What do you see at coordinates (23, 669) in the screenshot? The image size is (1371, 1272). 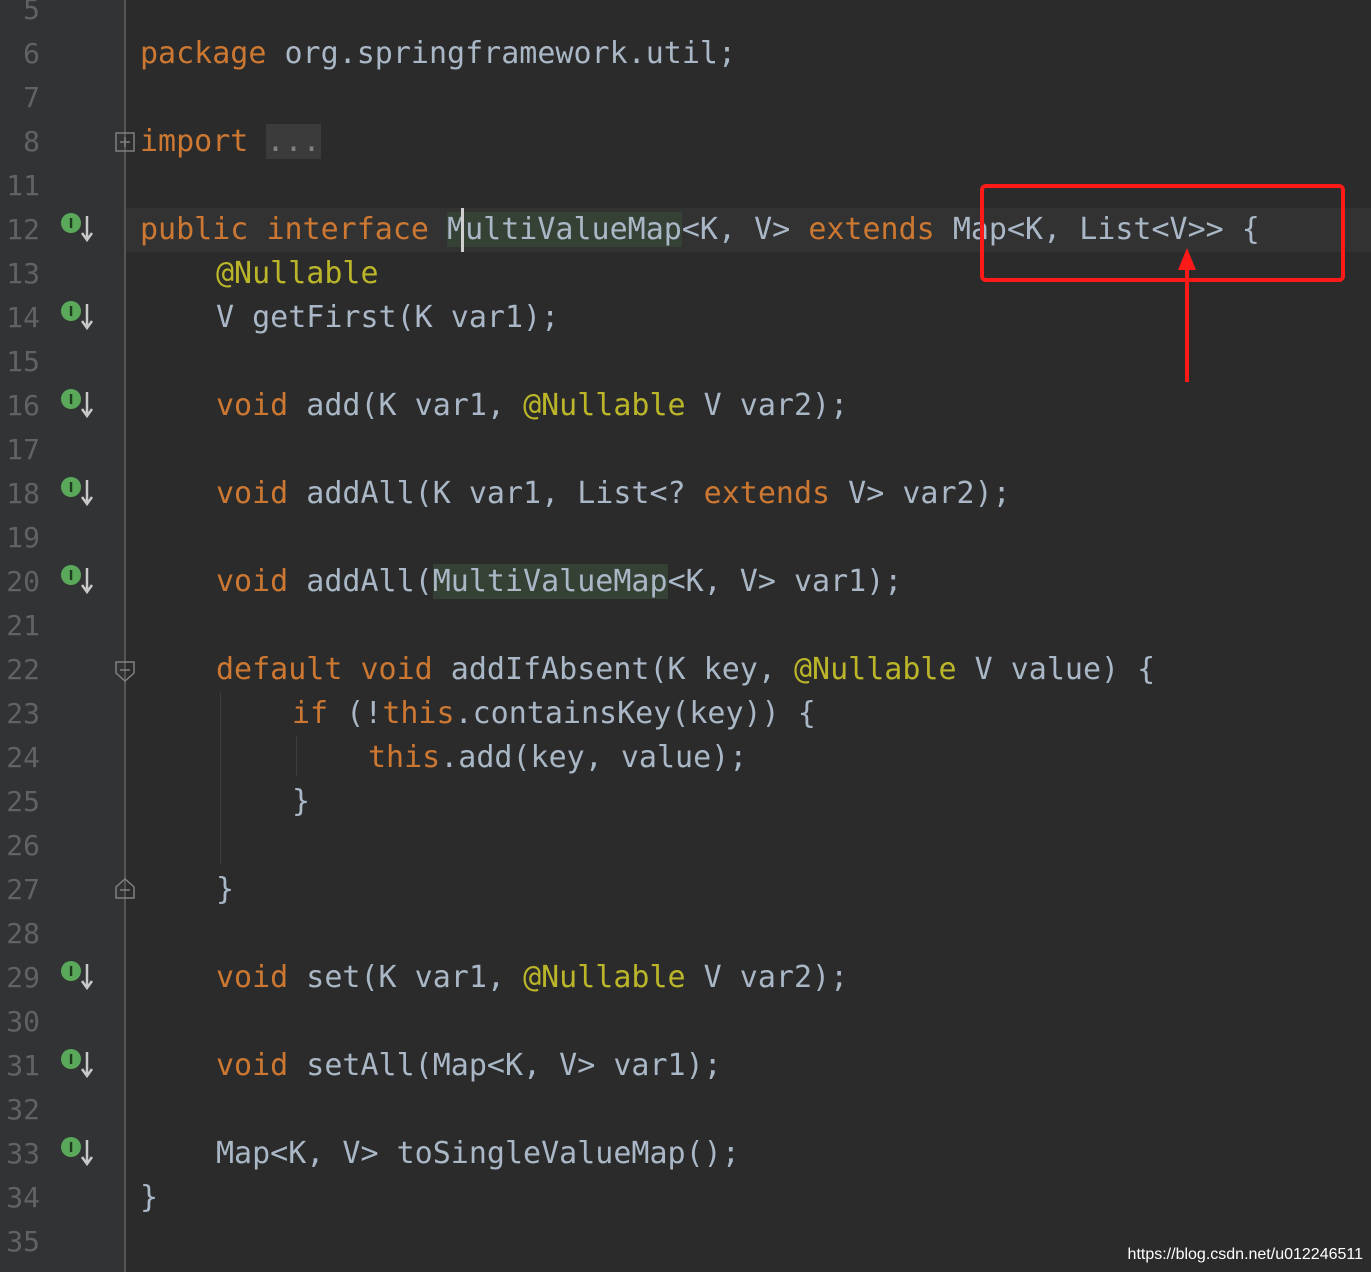 I see `line-number: 22` at bounding box center [23, 669].